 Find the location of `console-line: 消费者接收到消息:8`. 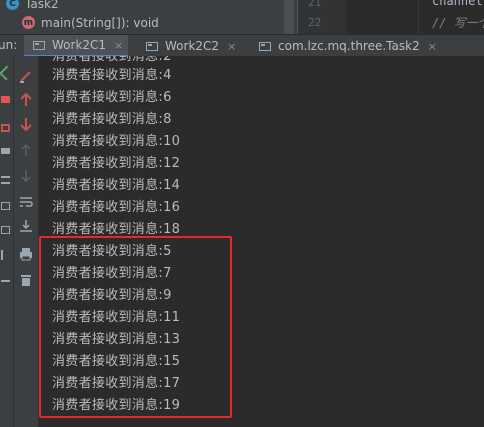

console-line: 消费者接收到消息:8 is located at coordinates (112, 119).